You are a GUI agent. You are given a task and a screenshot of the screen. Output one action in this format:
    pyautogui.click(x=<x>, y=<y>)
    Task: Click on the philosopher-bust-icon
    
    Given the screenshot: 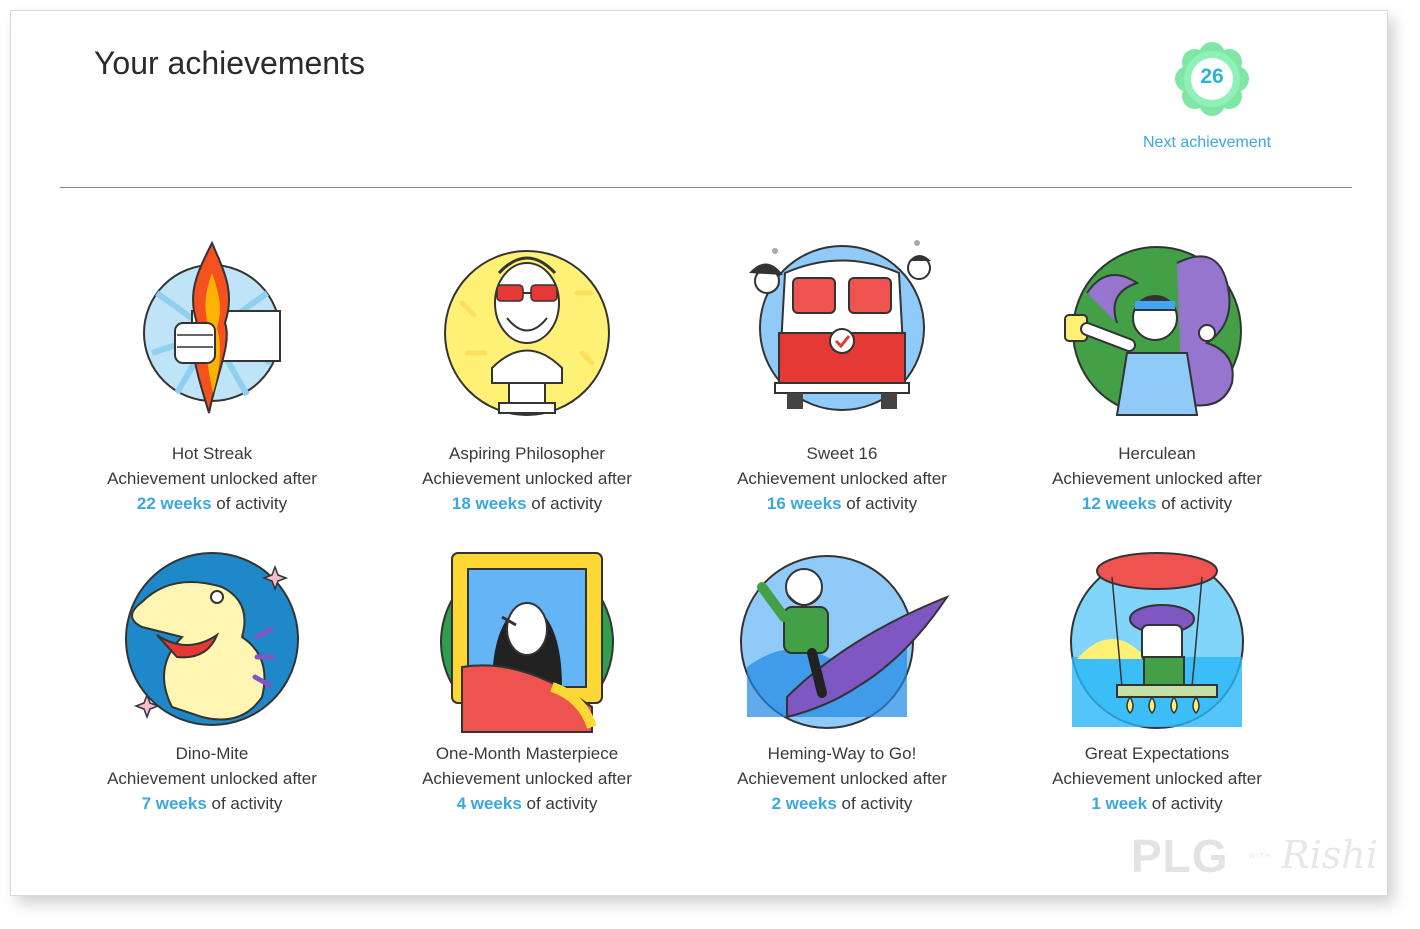 What is the action you would take?
    pyautogui.click(x=527, y=333)
    